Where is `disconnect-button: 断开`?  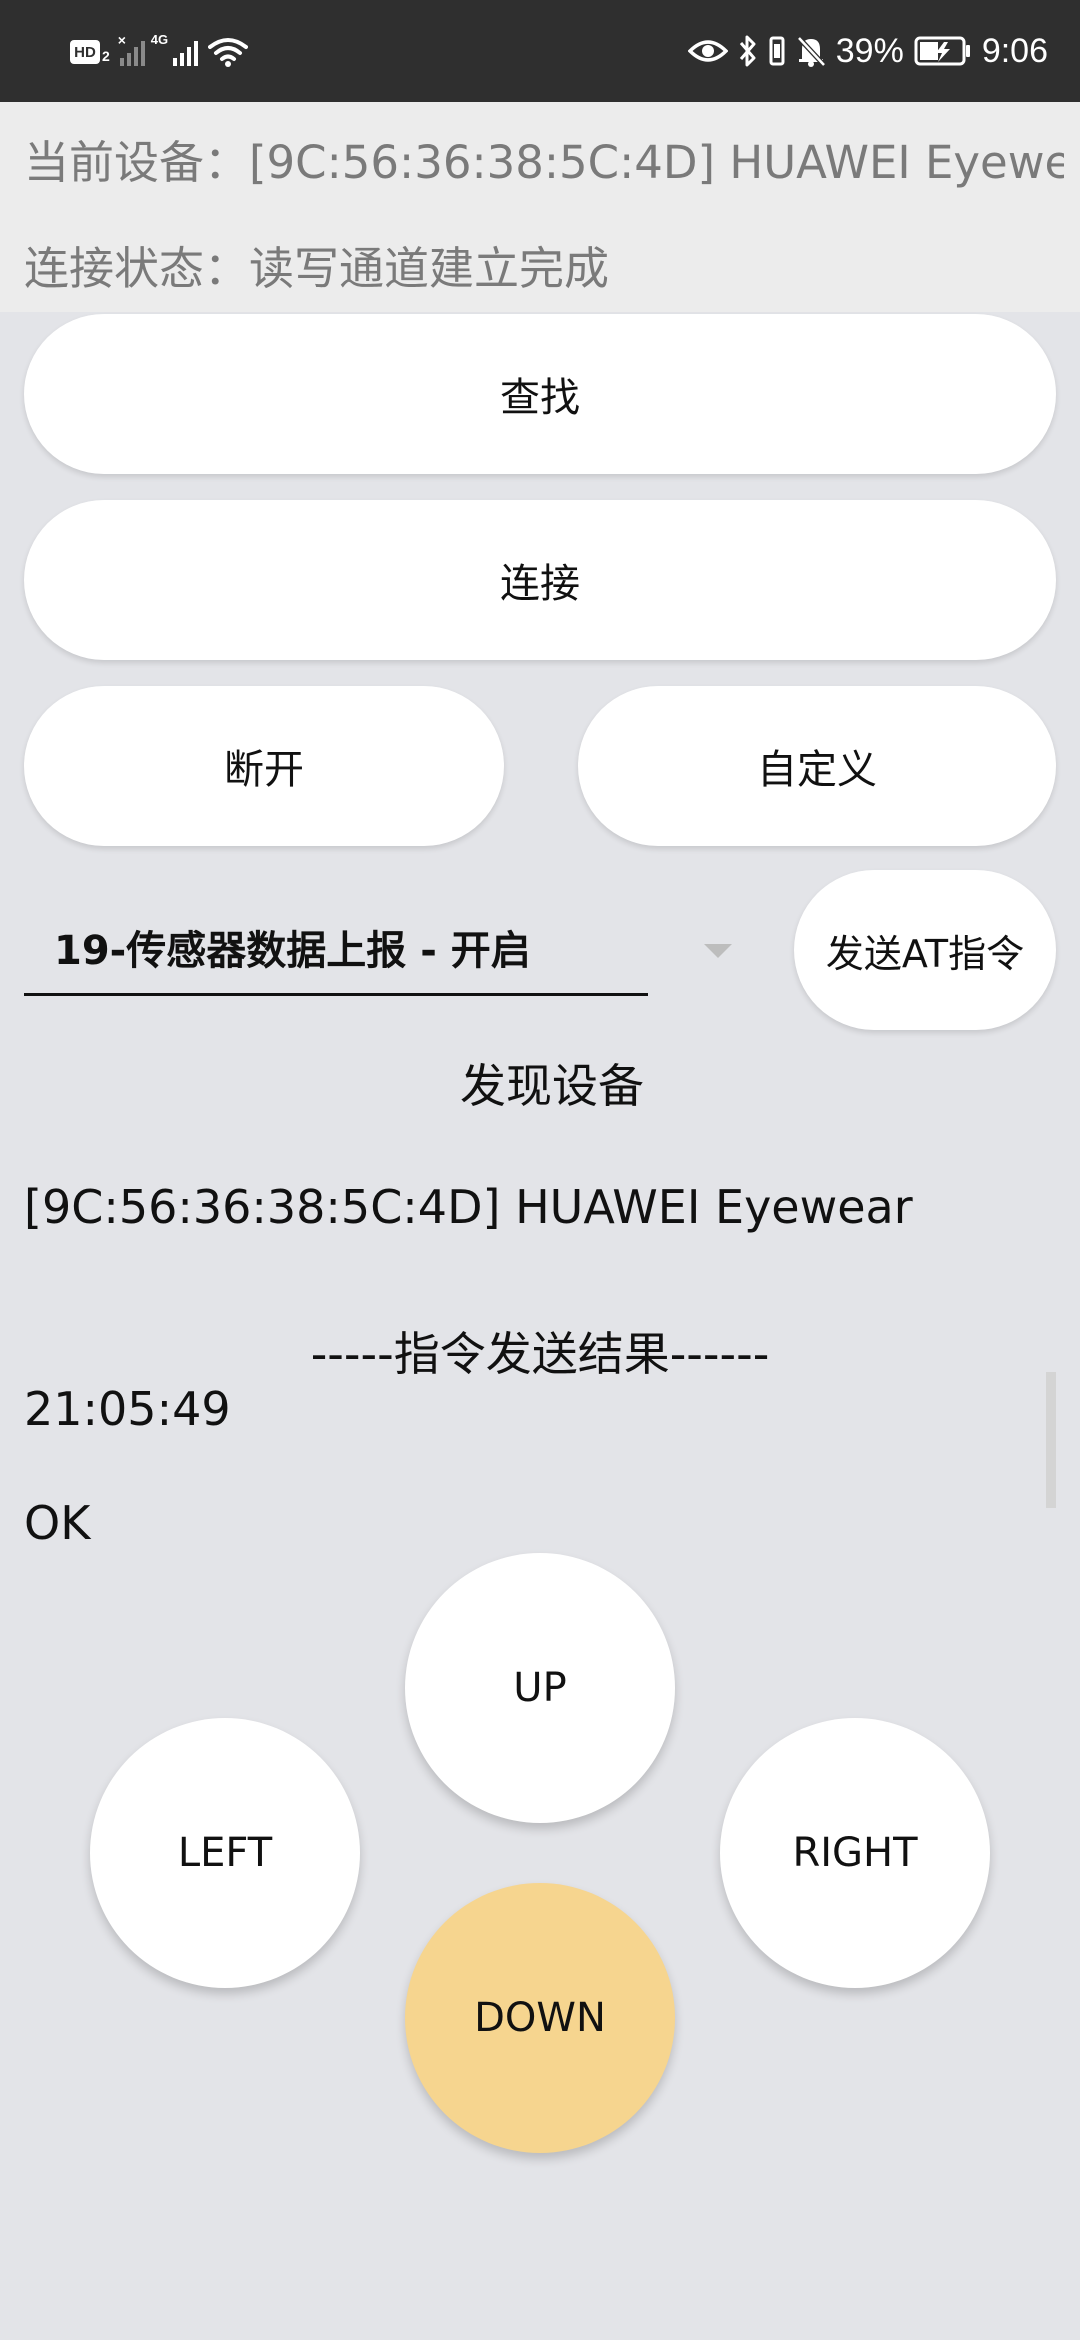
disconnect-button: 断开 is located at coordinates (264, 766).